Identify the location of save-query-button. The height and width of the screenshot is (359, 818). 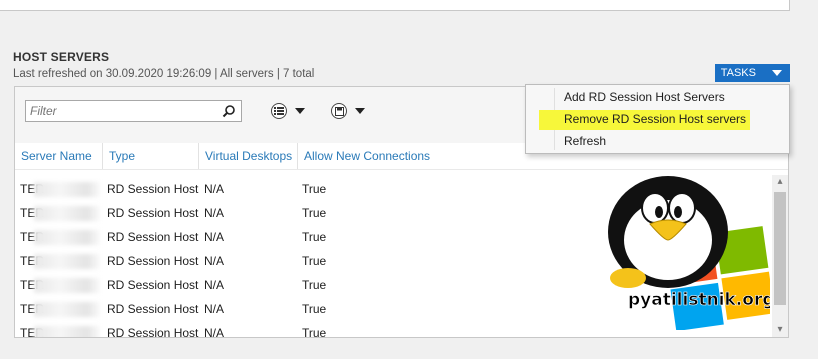
(348, 111).